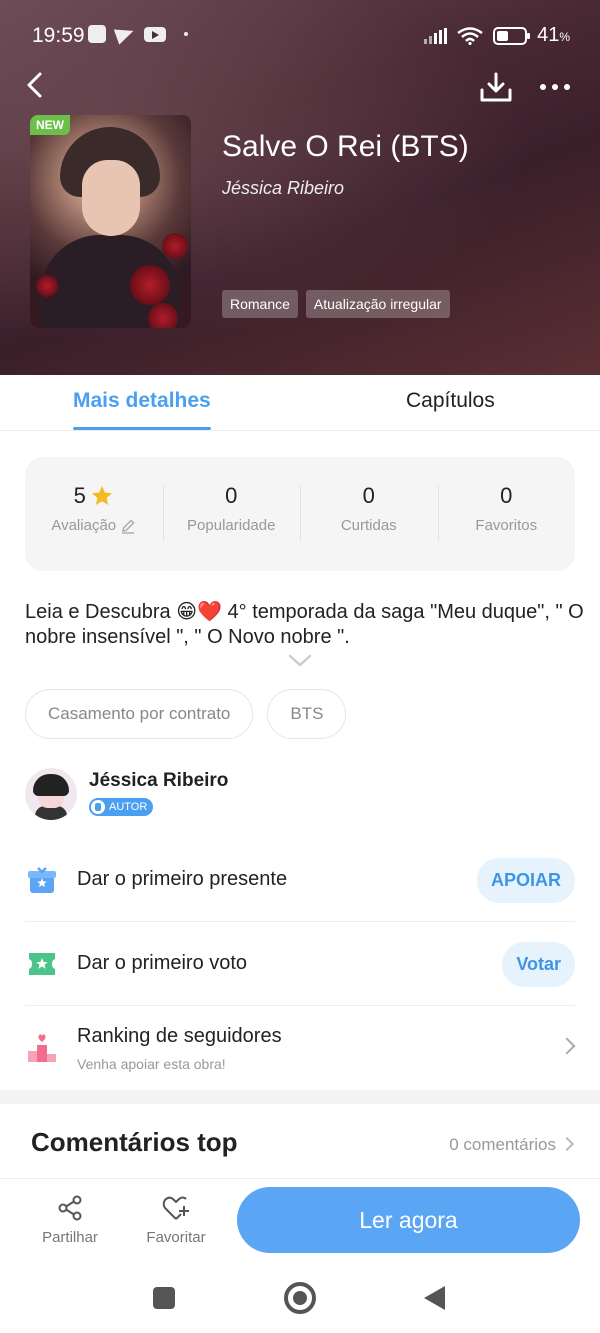 The image size is (600, 1333). What do you see at coordinates (368, 525) in the screenshot?
I see `likes-label: Curtidas` at bounding box center [368, 525].